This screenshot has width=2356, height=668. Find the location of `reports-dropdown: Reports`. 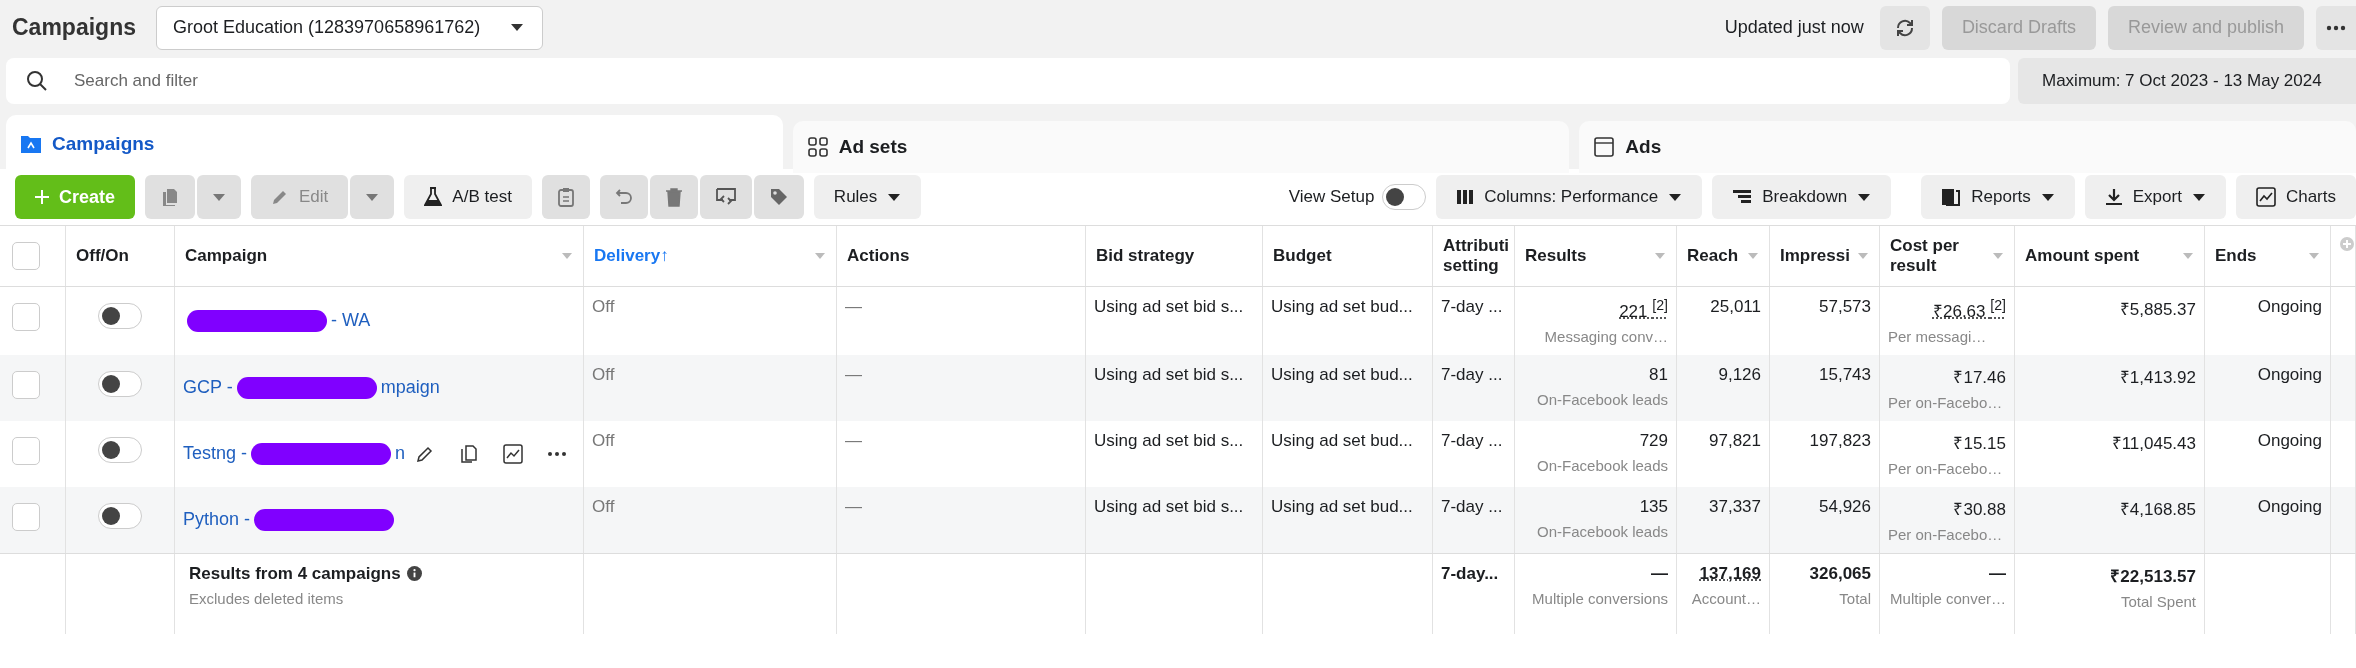

reports-dropdown: Reports is located at coordinates (1998, 197).